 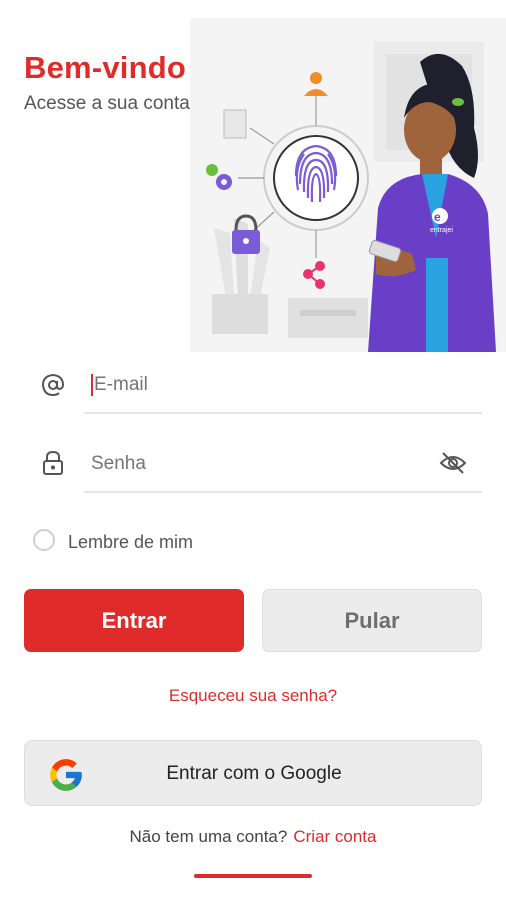 I want to click on text-caret, so click(x=92, y=385).